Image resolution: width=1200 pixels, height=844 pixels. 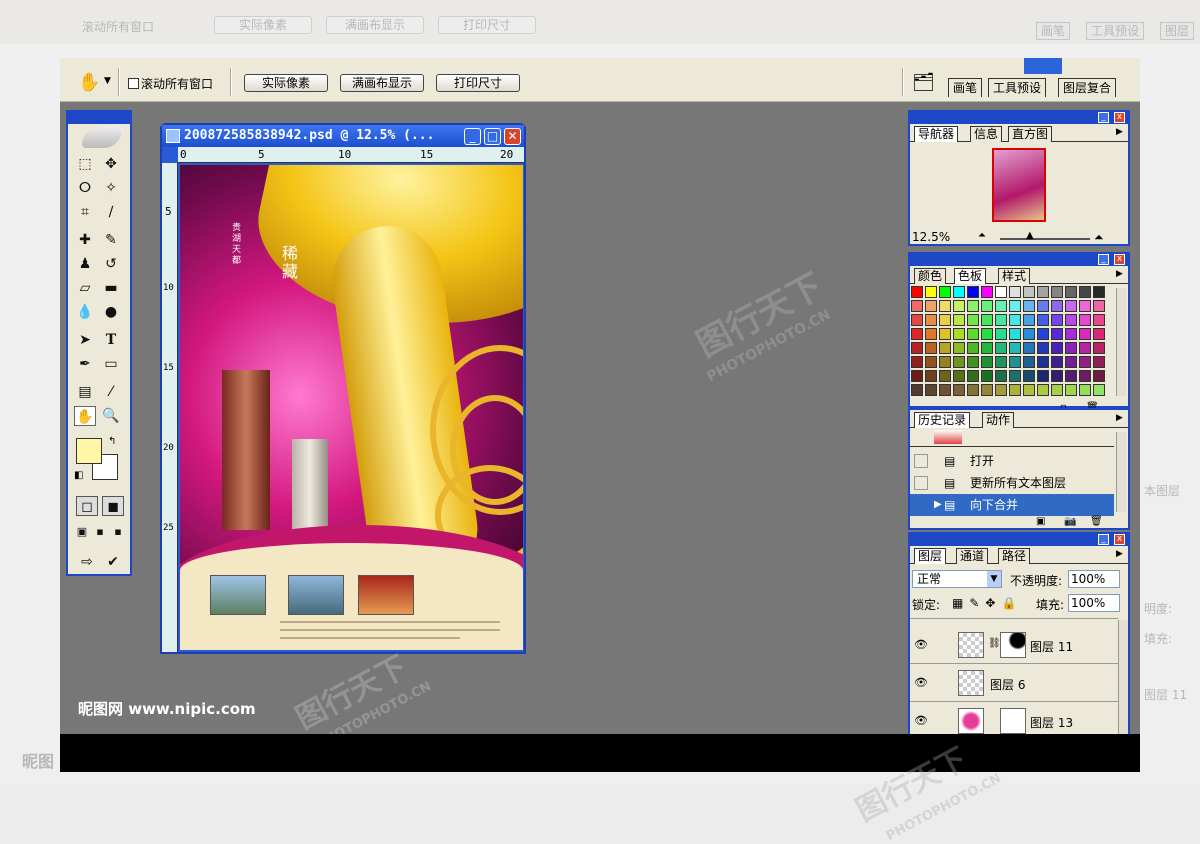 What do you see at coordinates (994, 579) in the screenshot?
I see `chevron-down-icon: ▼` at bounding box center [994, 579].